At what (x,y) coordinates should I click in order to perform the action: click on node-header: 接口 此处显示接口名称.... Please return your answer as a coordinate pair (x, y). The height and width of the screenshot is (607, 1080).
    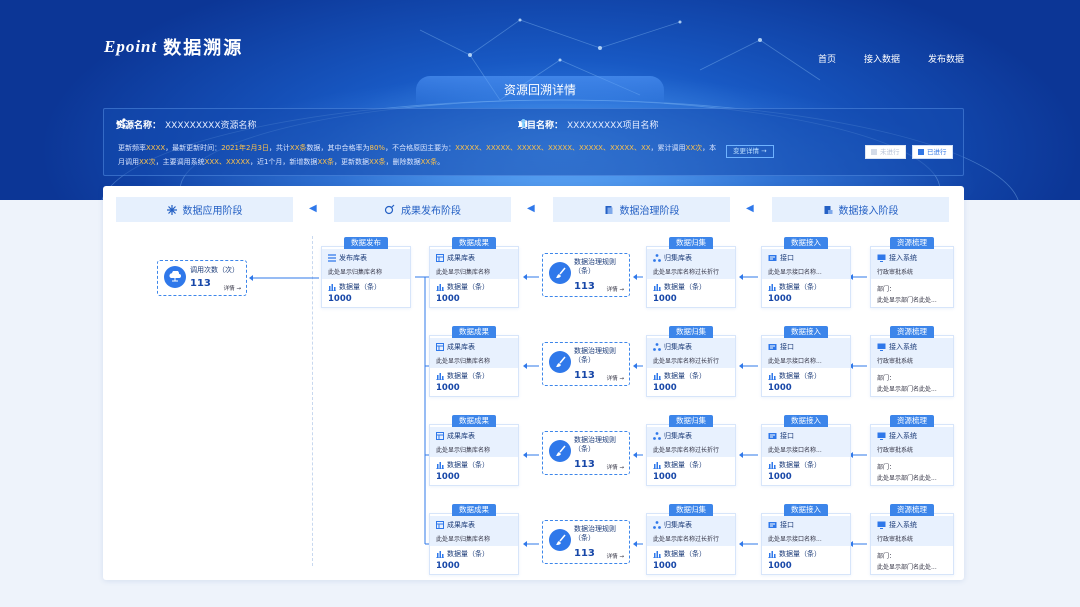
    Looking at the image, I should click on (806, 353).